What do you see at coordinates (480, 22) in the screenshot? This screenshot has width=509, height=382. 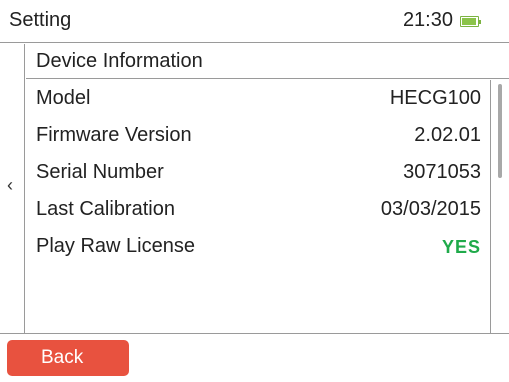 I see `battery-tip` at bounding box center [480, 22].